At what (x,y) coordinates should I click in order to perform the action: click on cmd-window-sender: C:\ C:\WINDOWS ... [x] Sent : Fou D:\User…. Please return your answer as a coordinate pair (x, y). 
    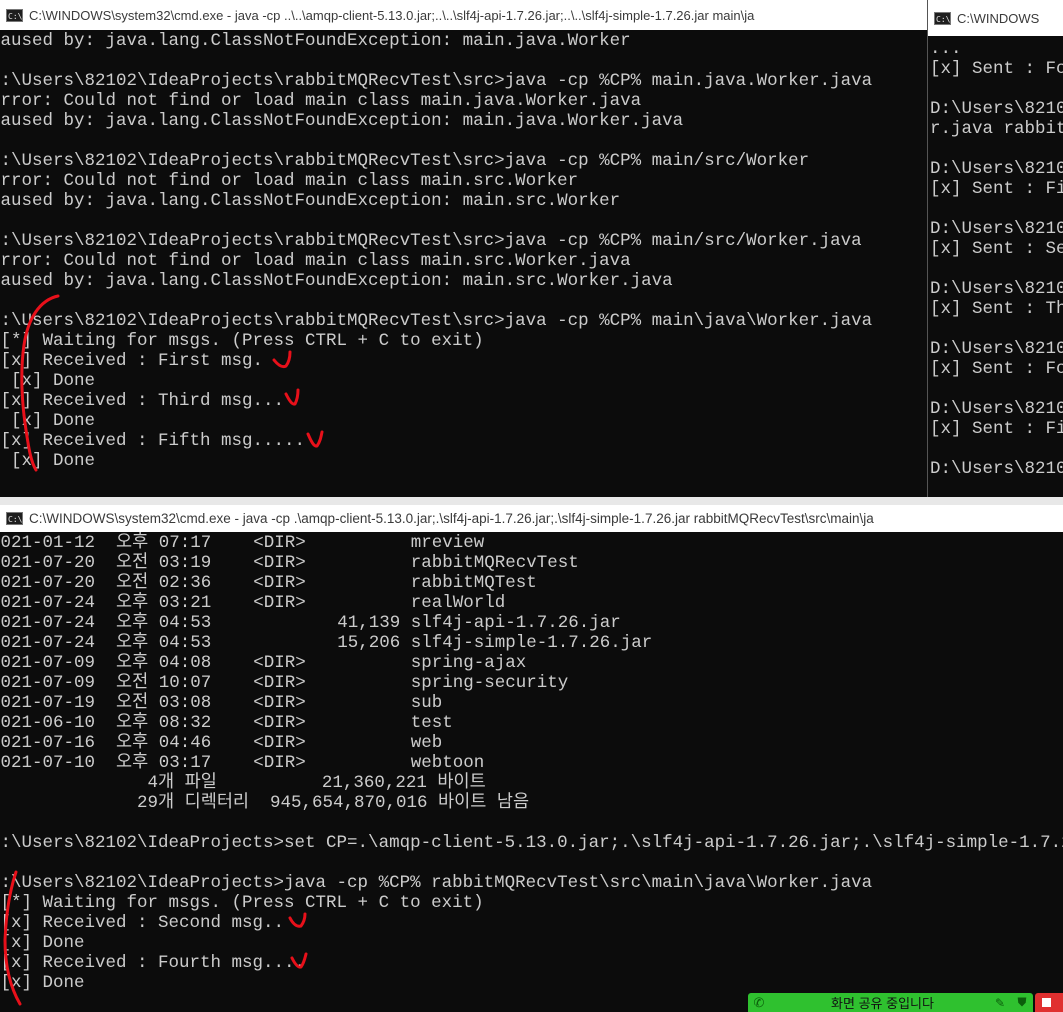
    Looking at the image, I should click on (995, 248).